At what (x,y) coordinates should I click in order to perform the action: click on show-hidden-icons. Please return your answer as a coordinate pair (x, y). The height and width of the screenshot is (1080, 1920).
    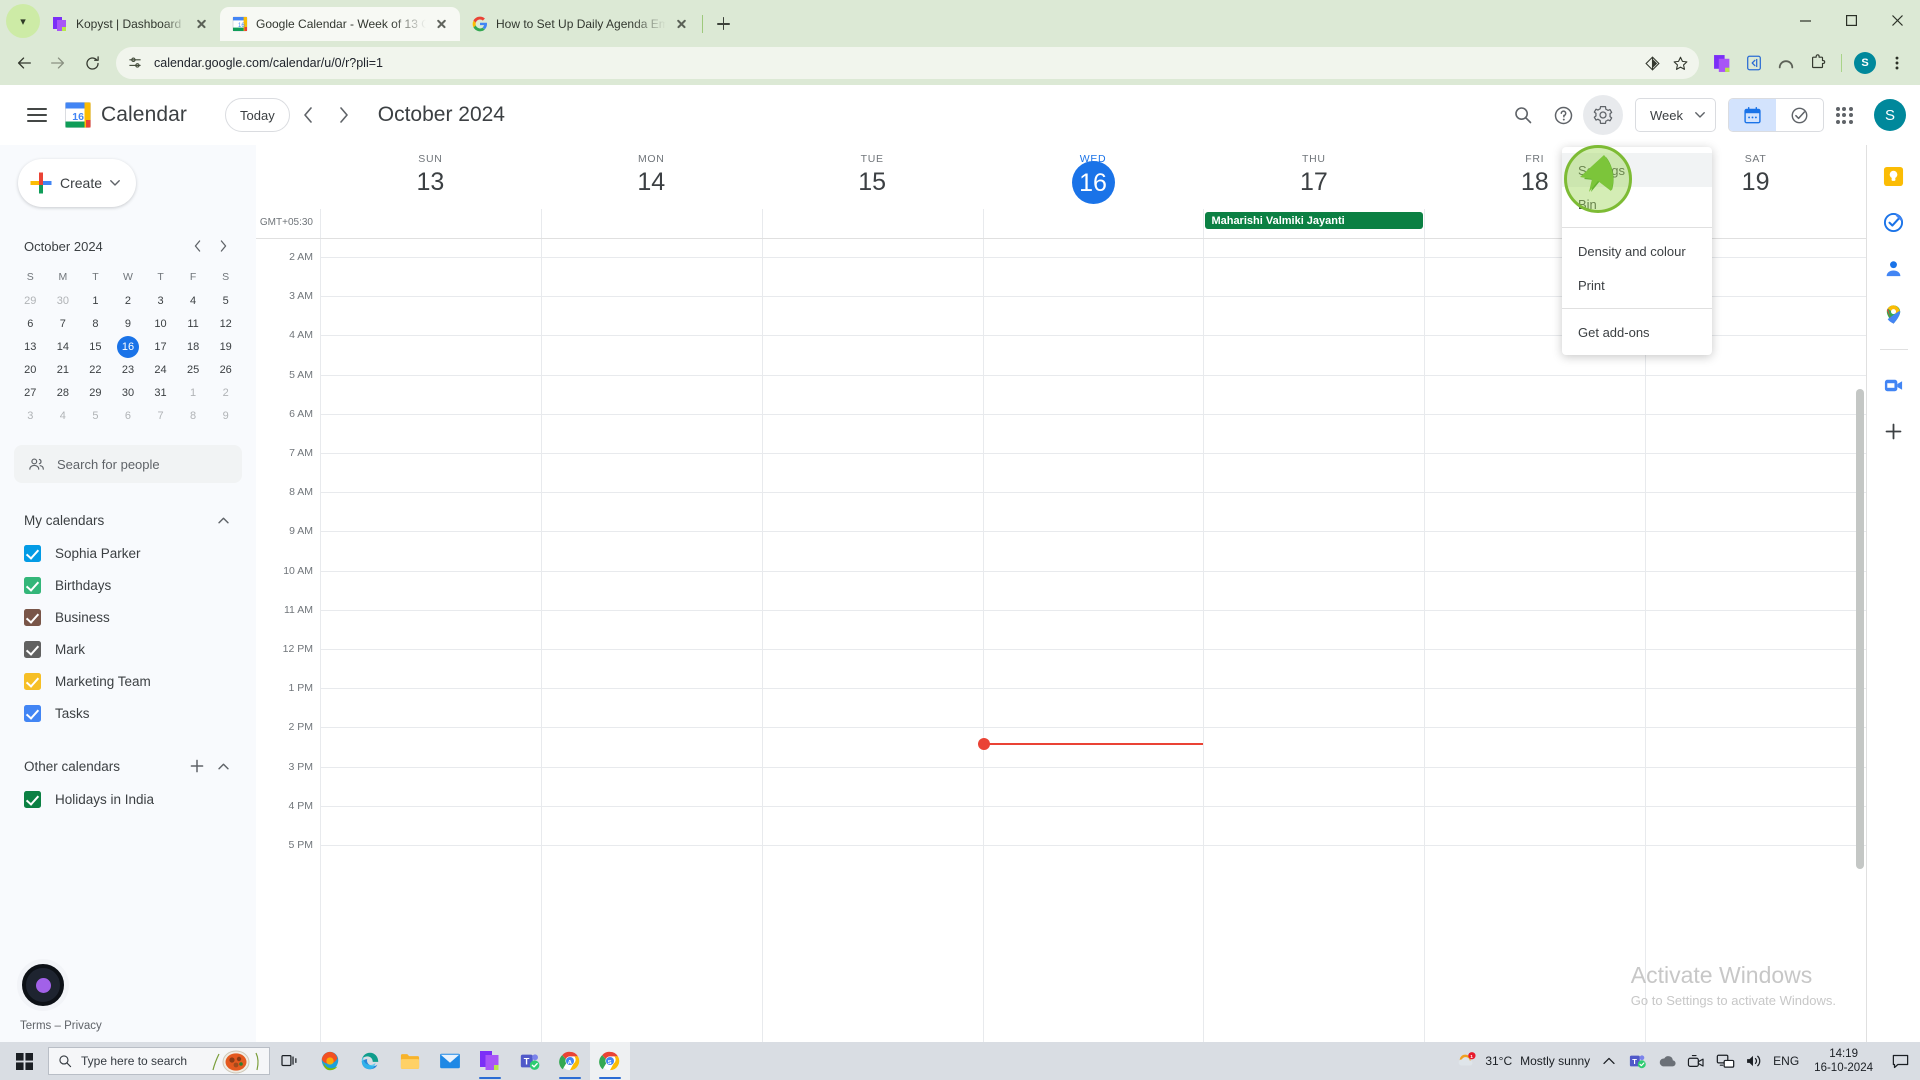
    Looking at the image, I should click on (1609, 1061).